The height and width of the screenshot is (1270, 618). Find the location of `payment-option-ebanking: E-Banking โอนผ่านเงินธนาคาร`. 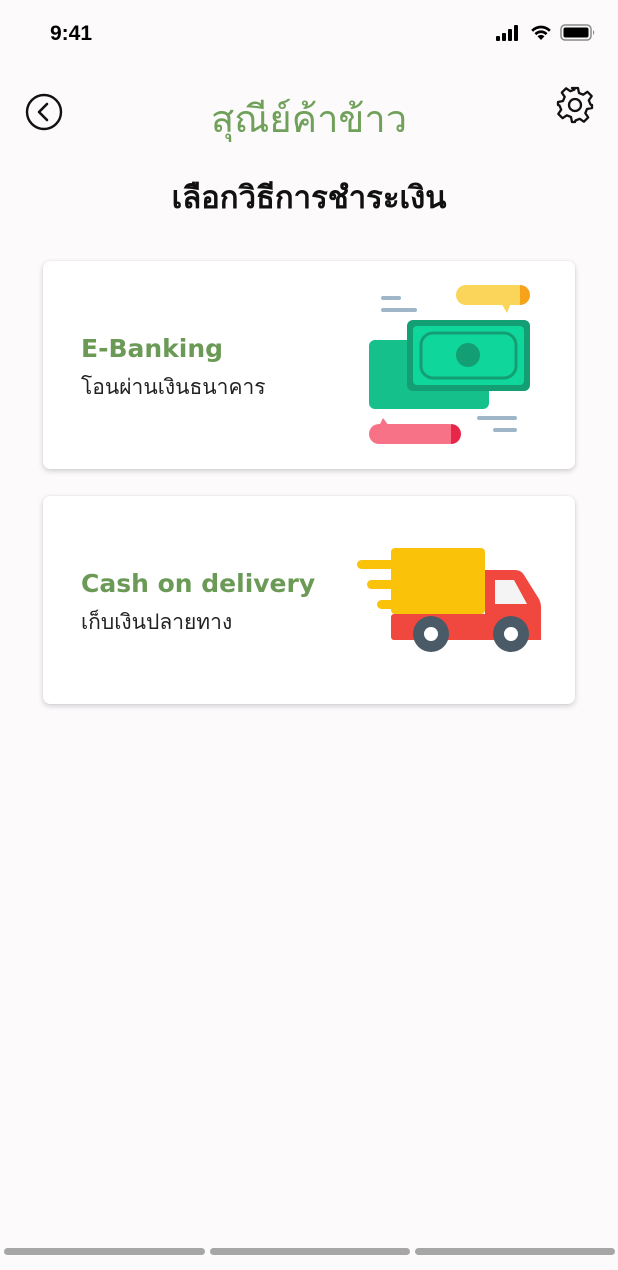

payment-option-ebanking: E-Banking โอนผ่านเงินธนาคาร is located at coordinates (309, 365).